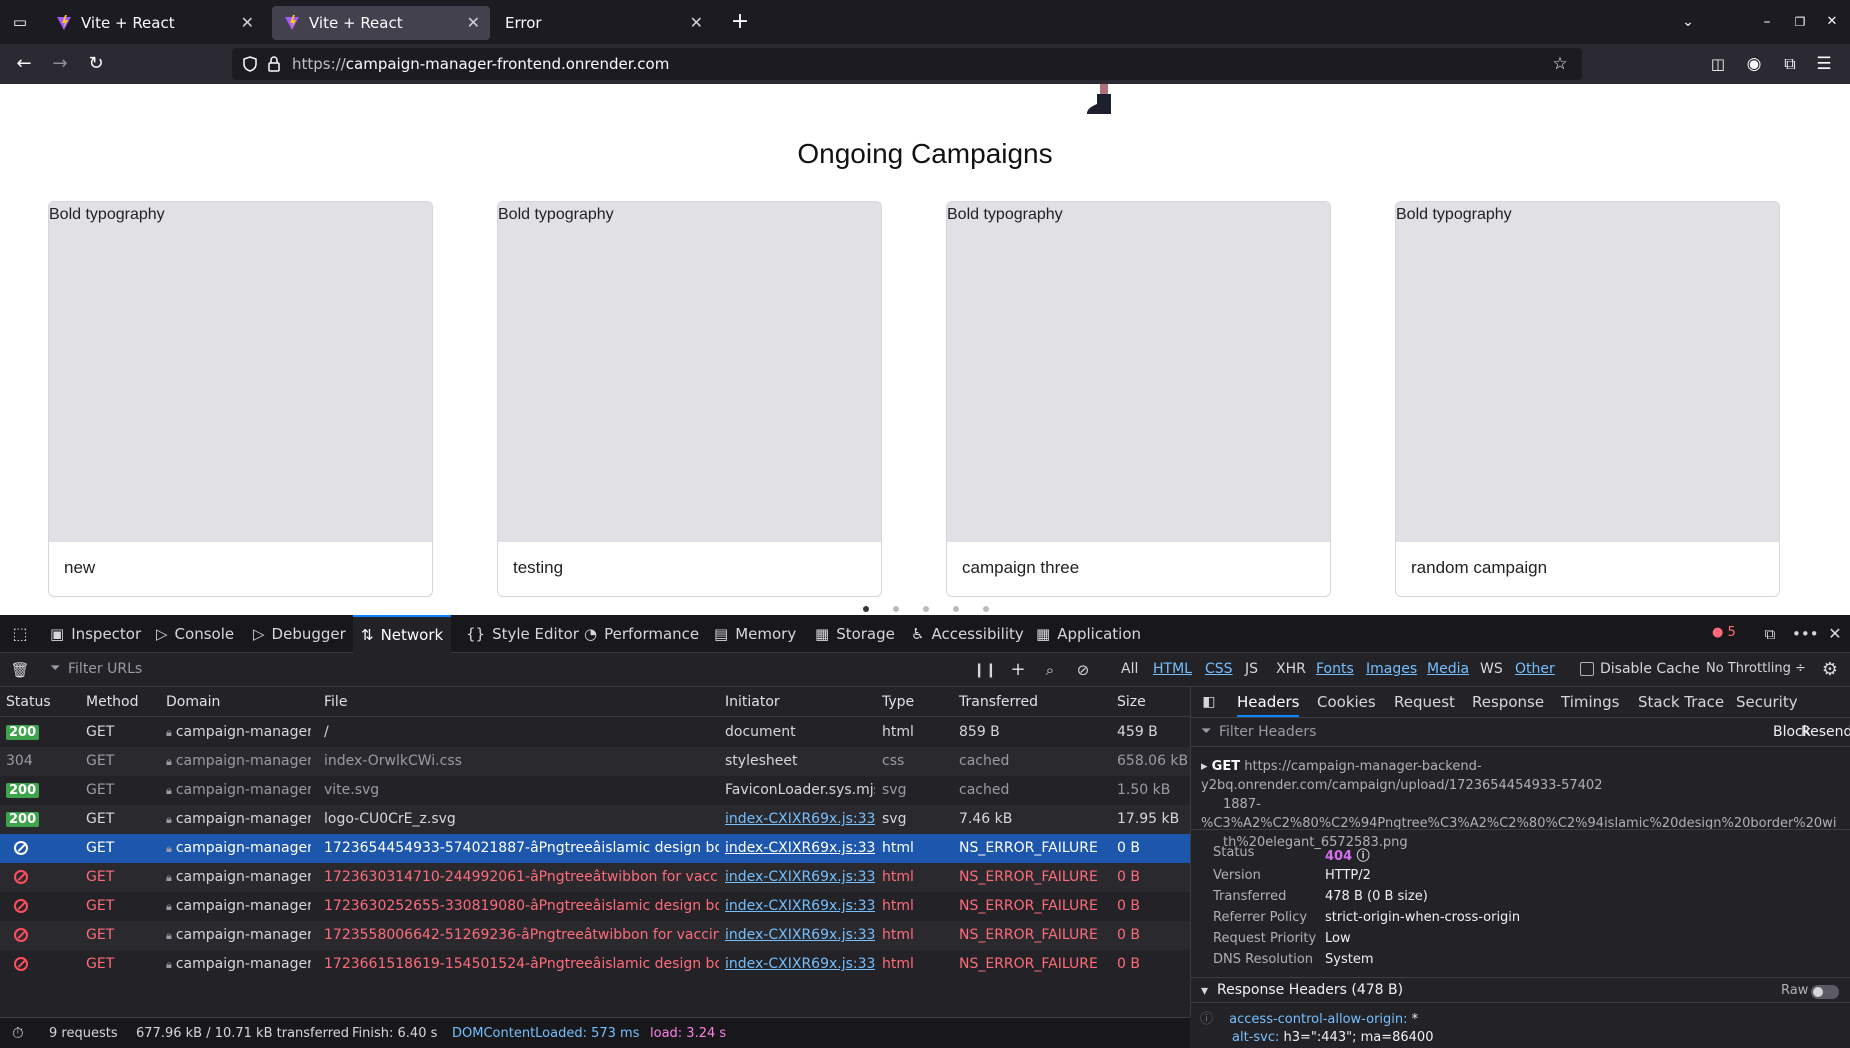  I want to click on browser-tab-1: Vite + React ✕, so click(154, 23).